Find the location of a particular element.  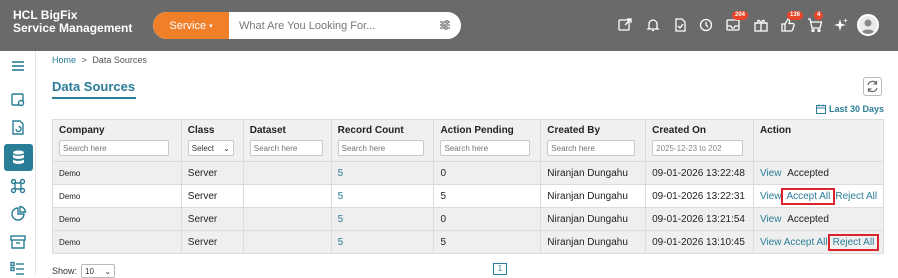

user-icon is located at coordinates (868, 26).